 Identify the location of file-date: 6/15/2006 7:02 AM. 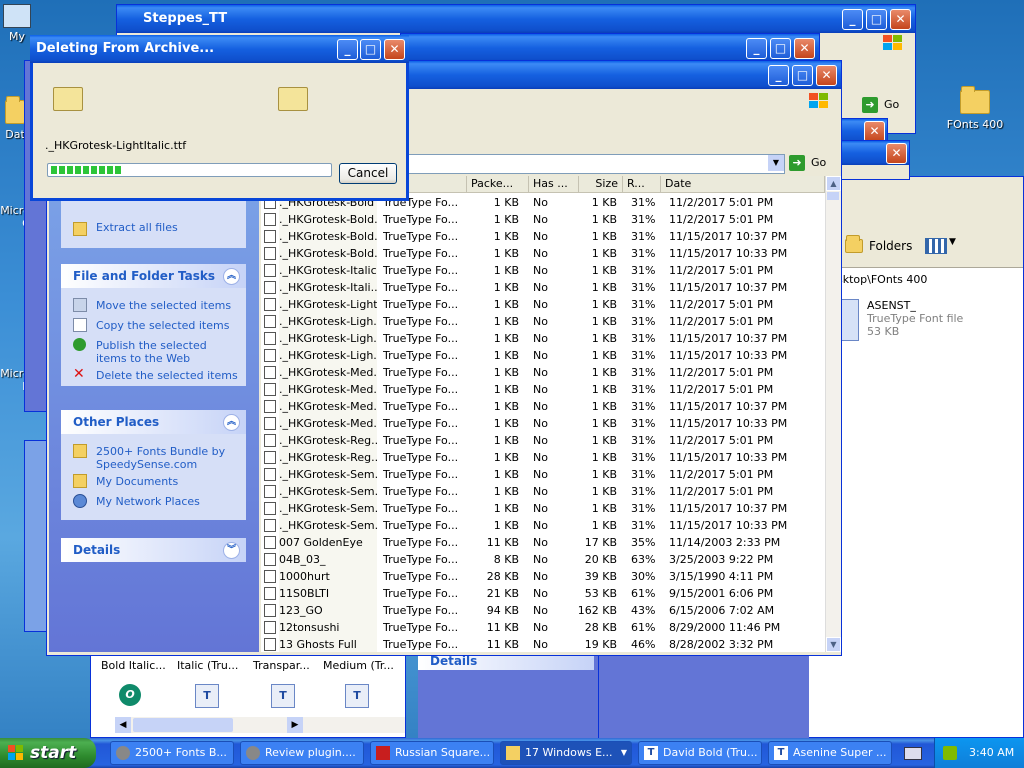
(722, 610).